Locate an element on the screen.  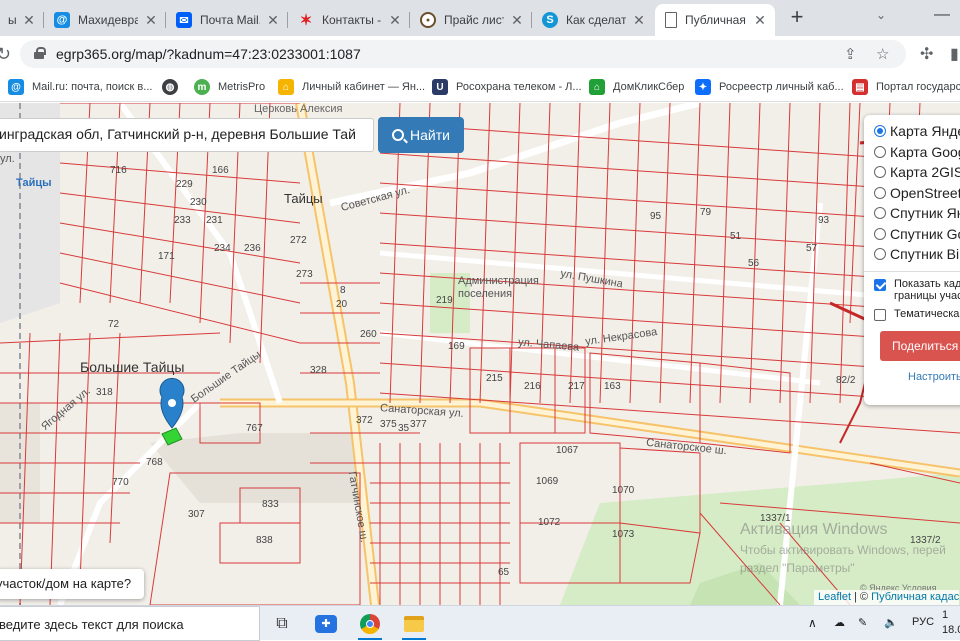
parcel-number: 79 is located at coordinates (705, 212).